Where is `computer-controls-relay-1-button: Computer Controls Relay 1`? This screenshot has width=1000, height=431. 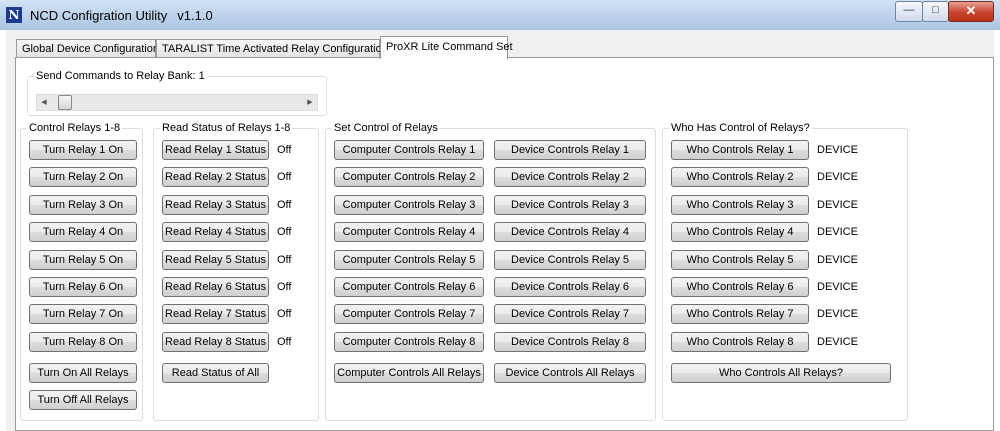
computer-controls-relay-1-button: Computer Controls Relay 1 is located at coordinates (409, 150).